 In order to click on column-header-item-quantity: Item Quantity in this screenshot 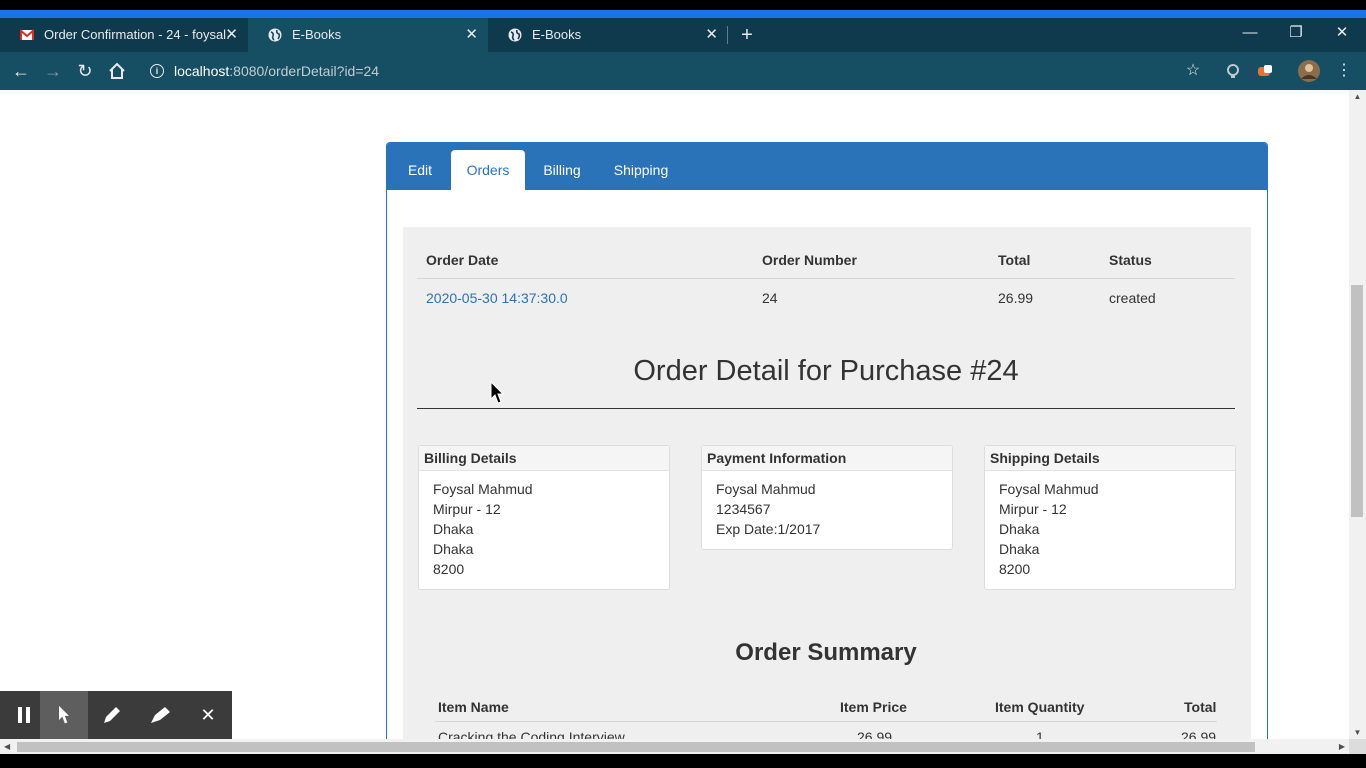, I will do `click(1040, 707)`.